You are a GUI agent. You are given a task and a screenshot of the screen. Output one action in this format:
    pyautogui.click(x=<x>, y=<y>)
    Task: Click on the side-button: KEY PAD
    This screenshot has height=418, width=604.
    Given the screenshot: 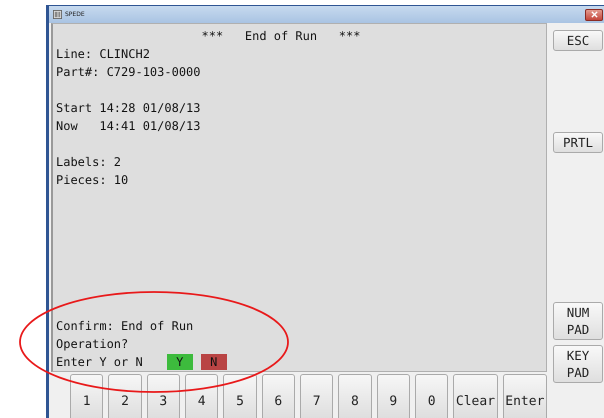 What is the action you would take?
    pyautogui.click(x=578, y=364)
    